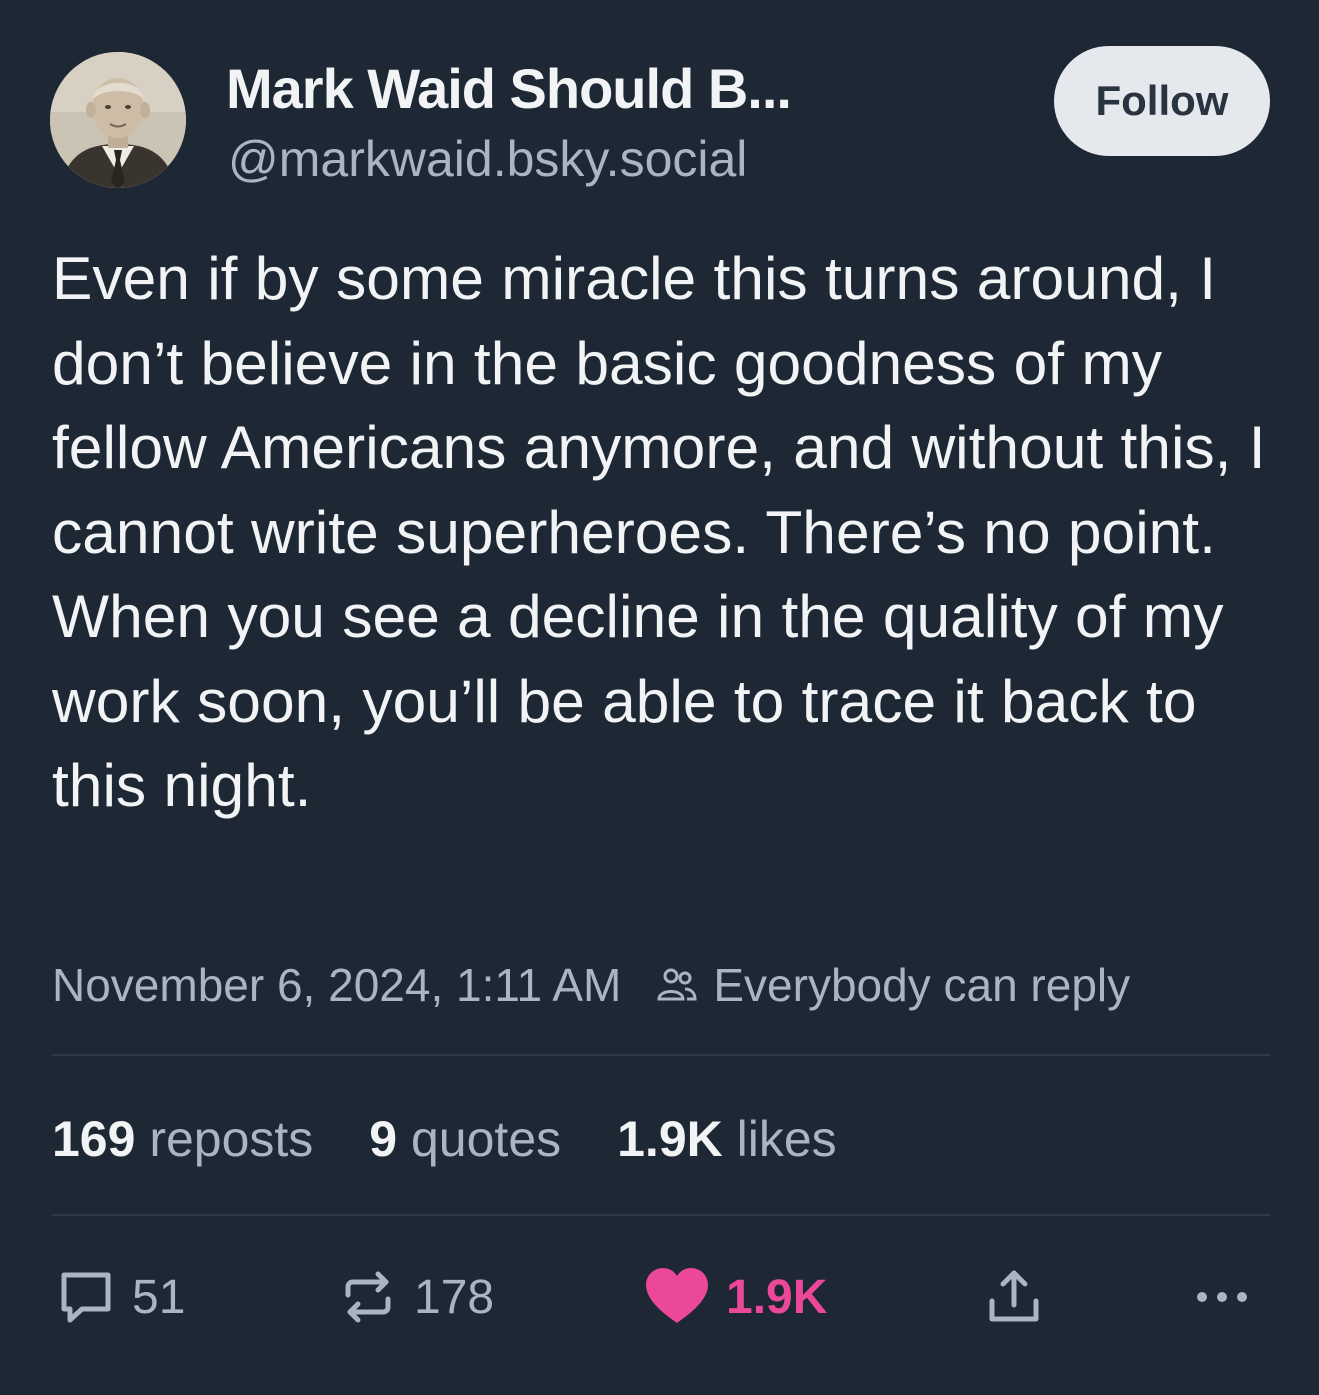 This screenshot has width=1319, height=1395. What do you see at coordinates (119, 1297) in the screenshot?
I see `reply-button: 51` at bounding box center [119, 1297].